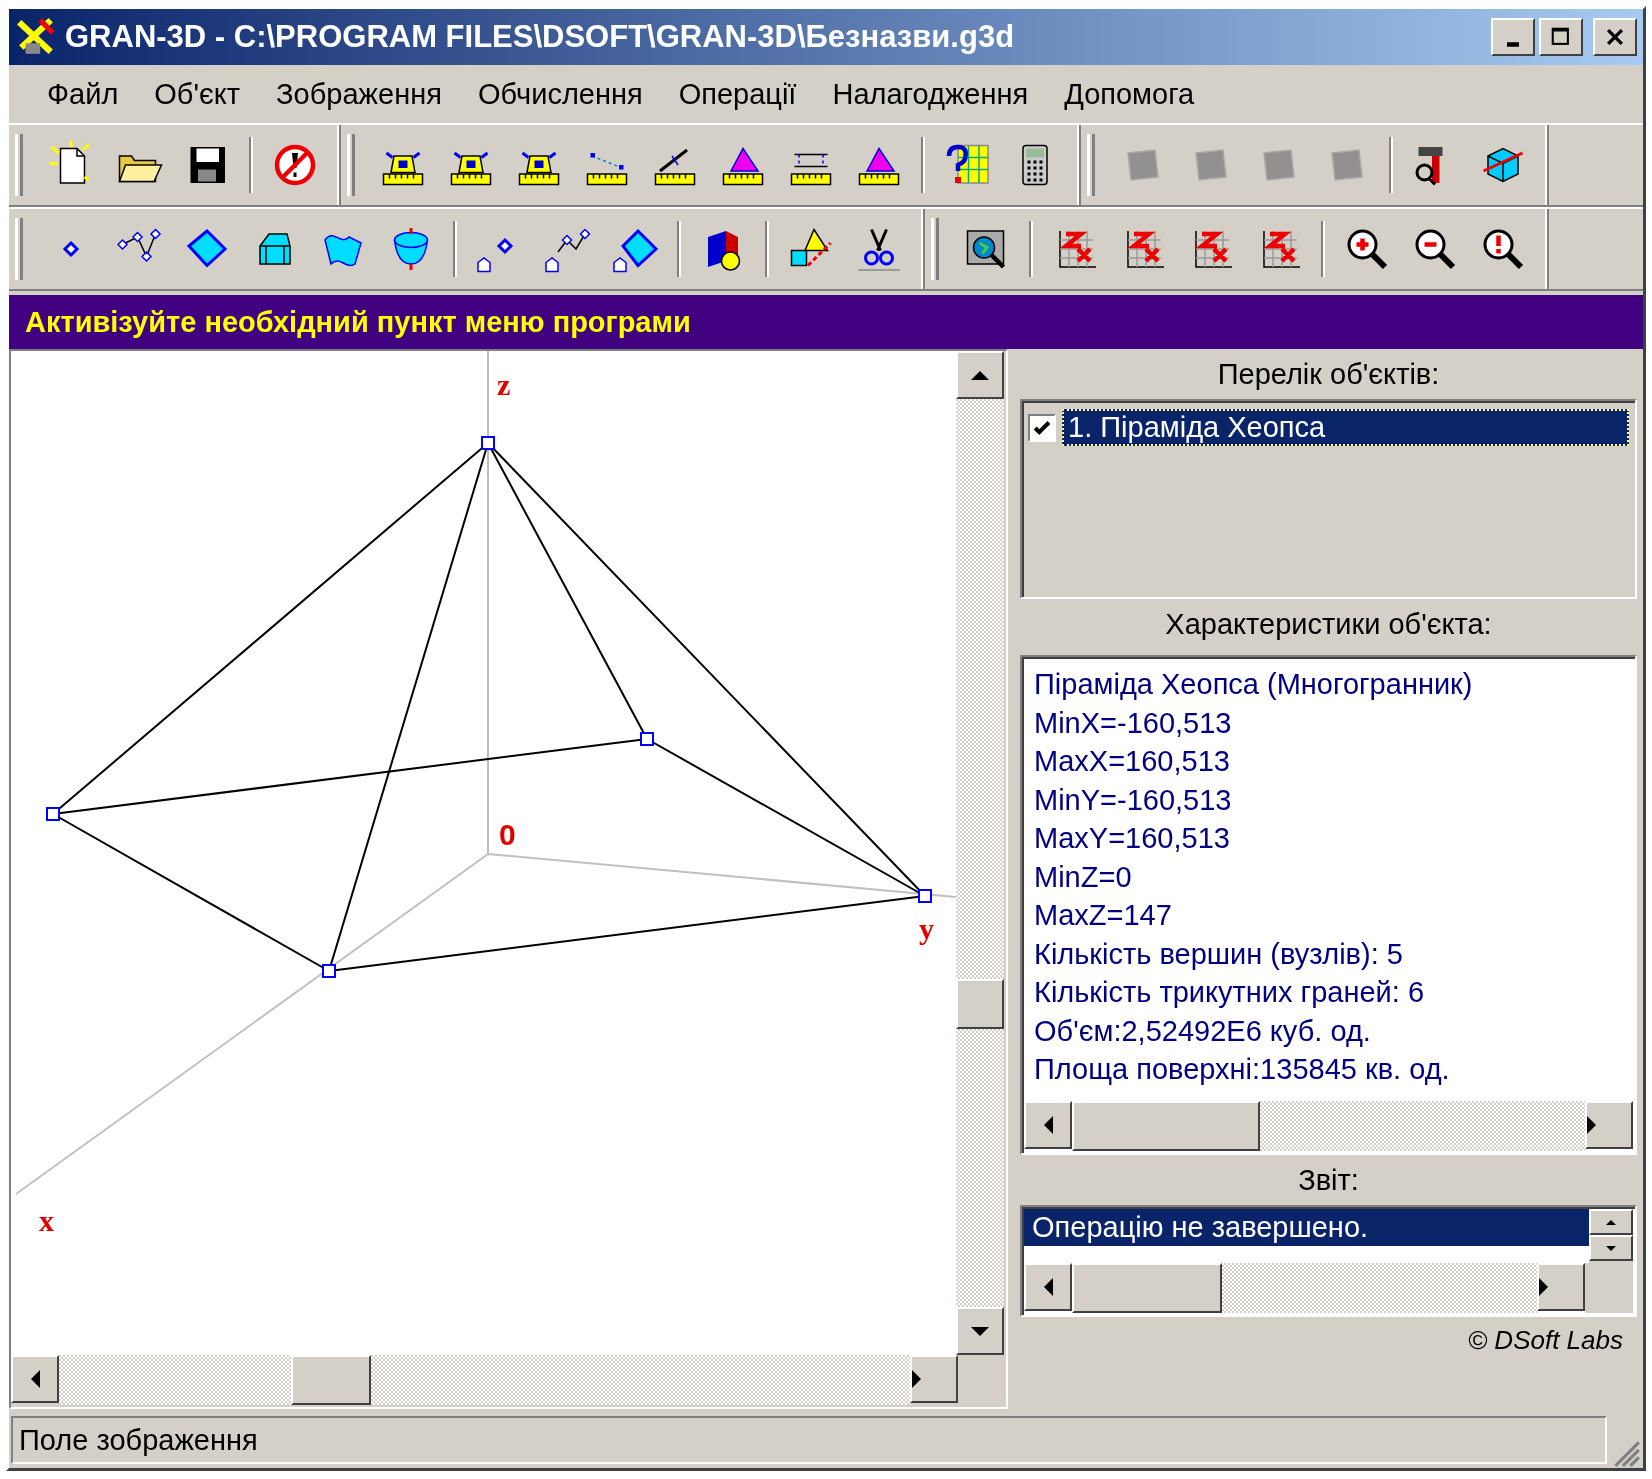 The width and height of the screenshot is (1652, 1479). Describe the element at coordinates (1328, 499) in the screenshot. I see `object-list: 1. Піраміда Хеопса` at that location.